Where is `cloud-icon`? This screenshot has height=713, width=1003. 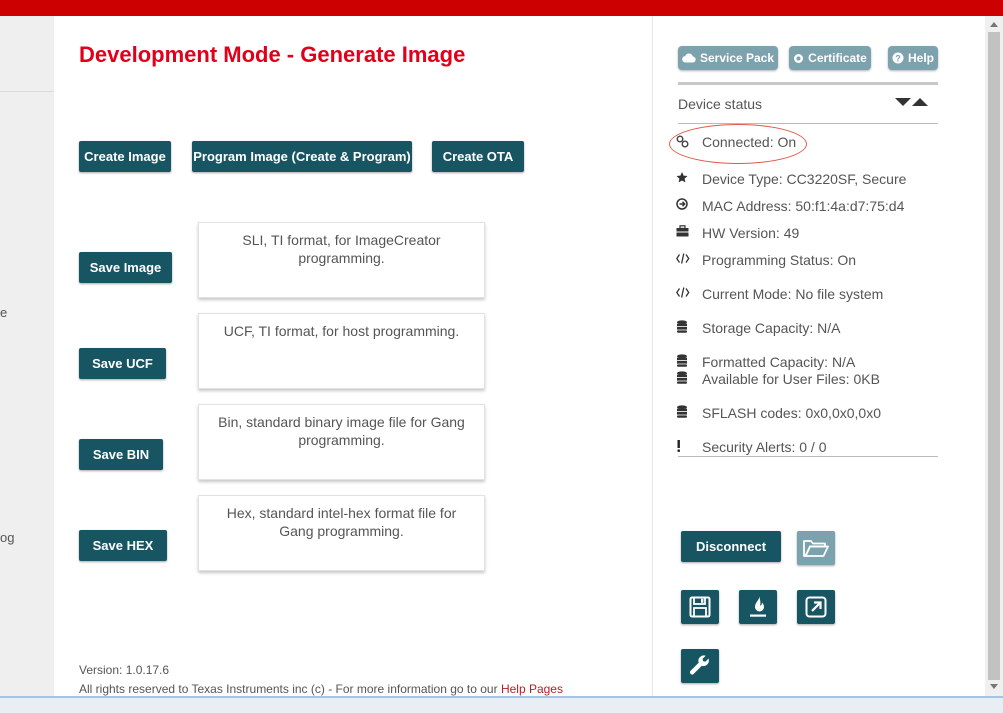 cloud-icon is located at coordinates (689, 58).